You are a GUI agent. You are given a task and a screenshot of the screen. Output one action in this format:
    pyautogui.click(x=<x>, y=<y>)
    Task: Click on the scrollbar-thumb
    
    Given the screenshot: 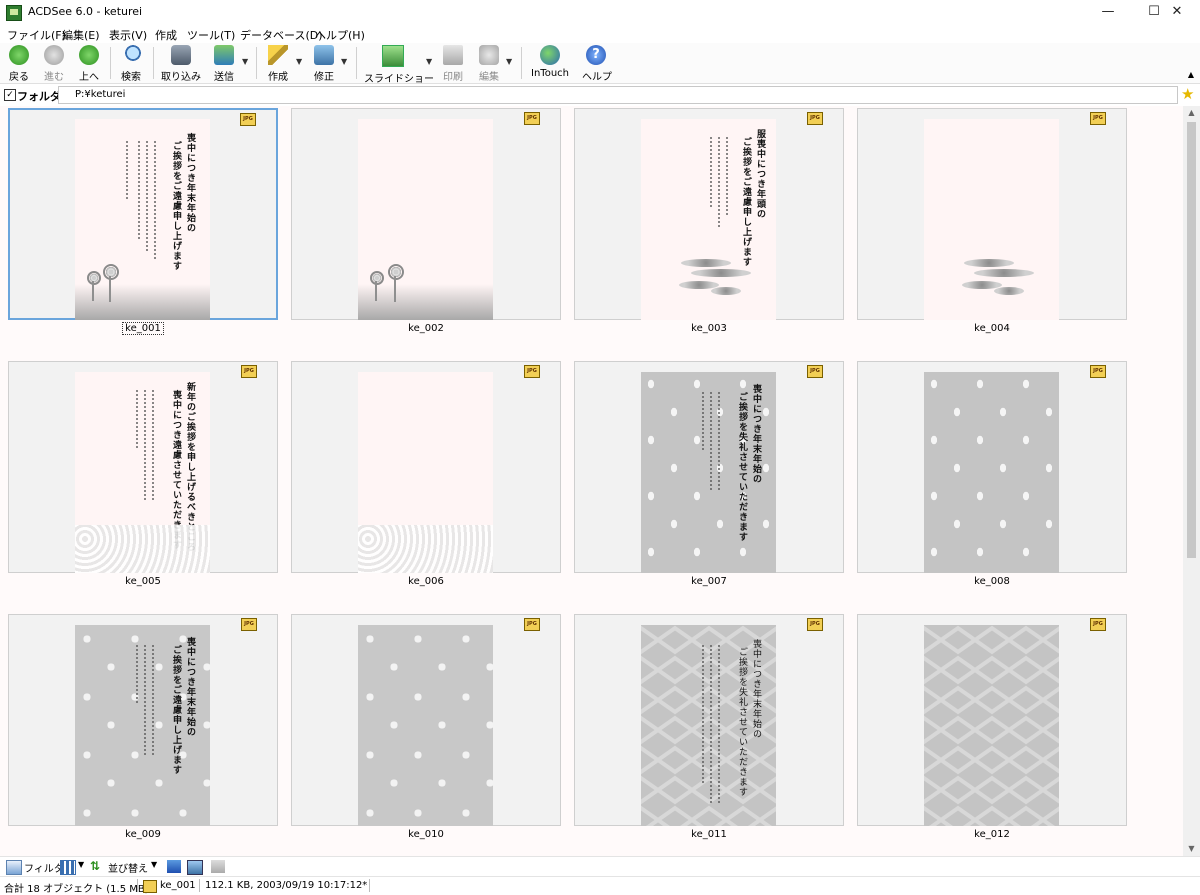 What is the action you would take?
    pyautogui.click(x=1191, y=340)
    